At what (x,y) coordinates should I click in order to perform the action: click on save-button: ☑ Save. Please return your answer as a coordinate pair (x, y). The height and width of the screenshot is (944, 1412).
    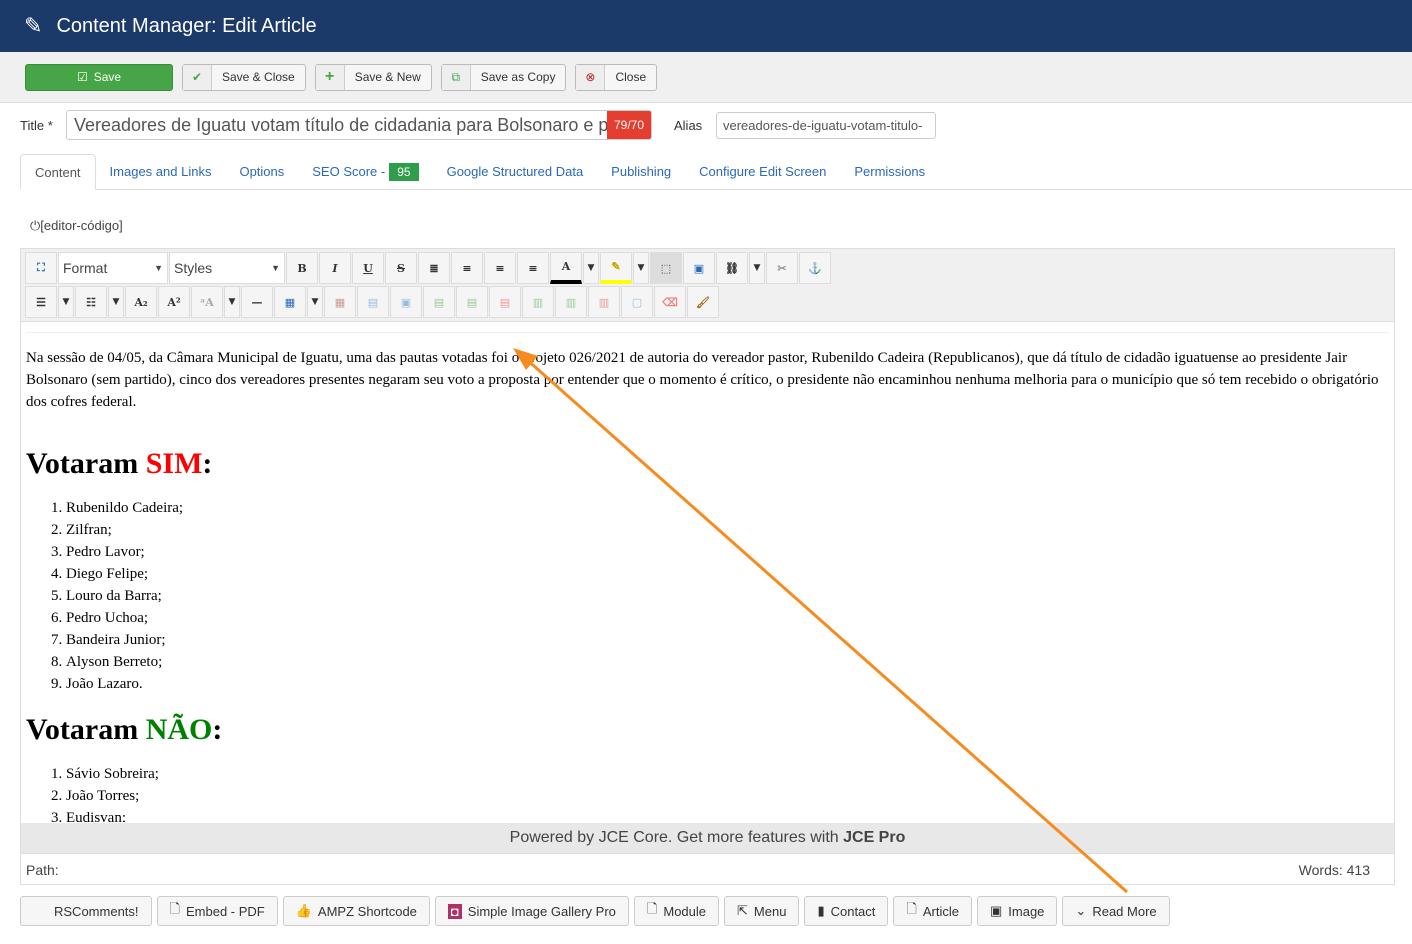
    Looking at the image, I should click on (99, 77).